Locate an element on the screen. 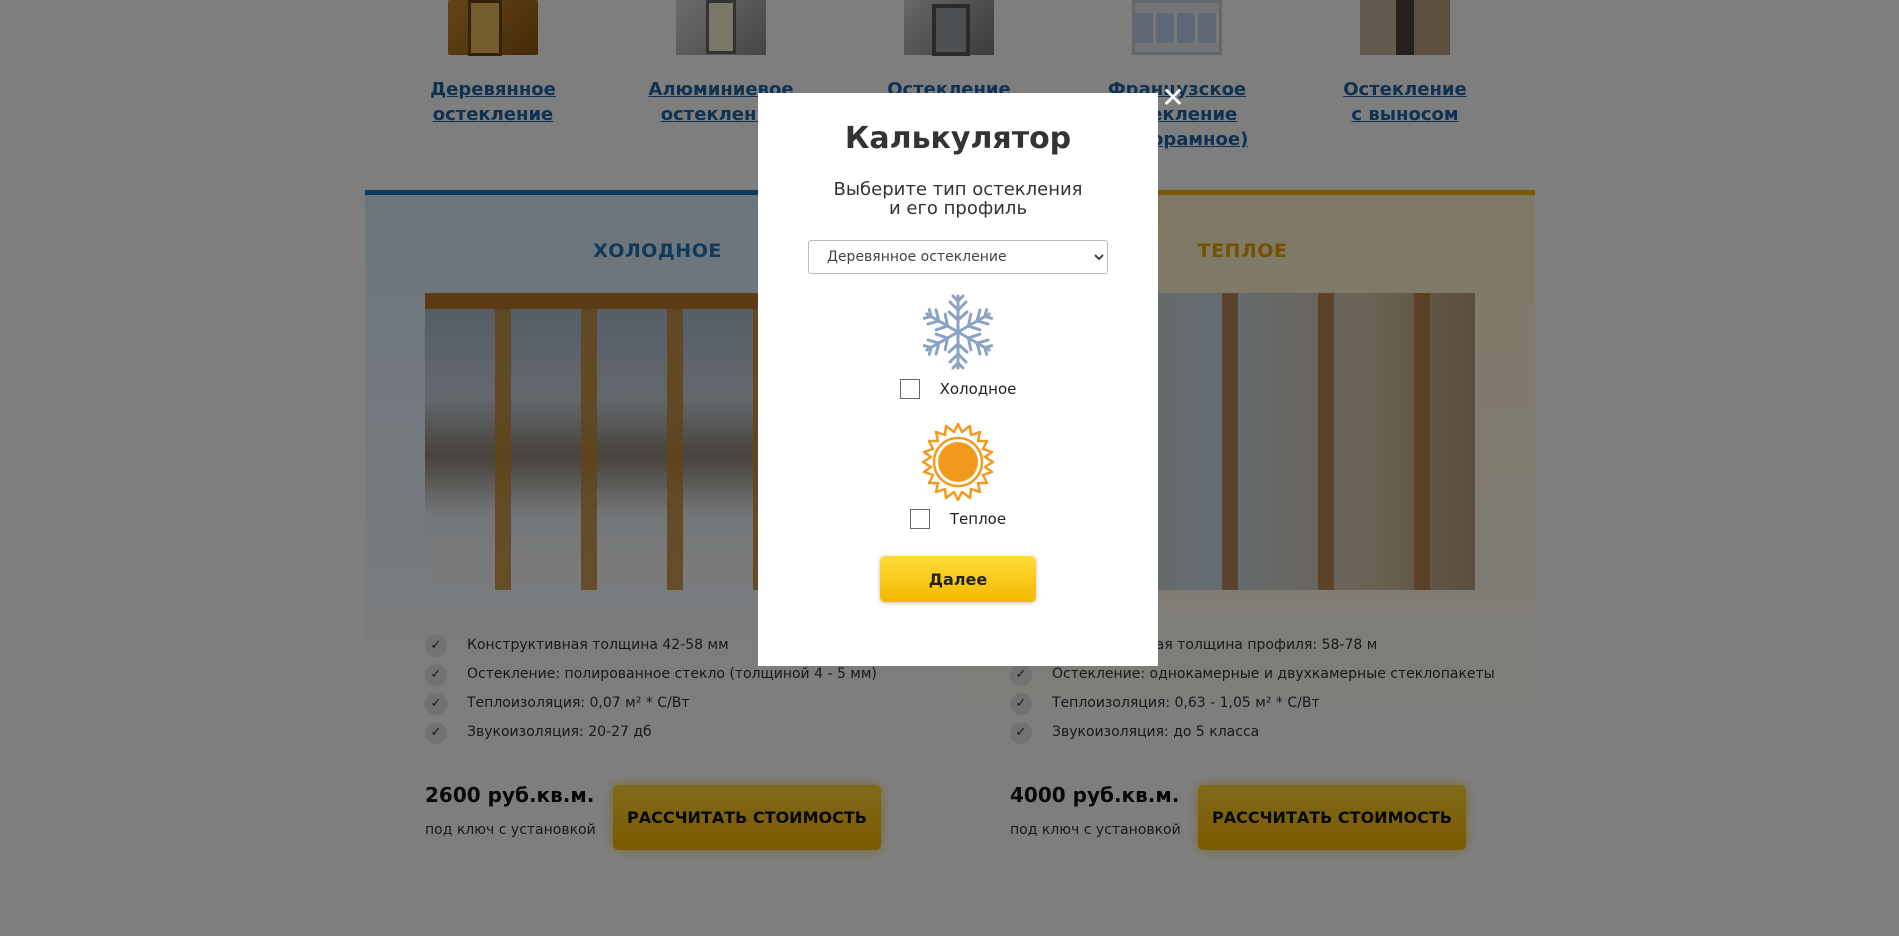  sun-icon is located at coordinates (958, 462).